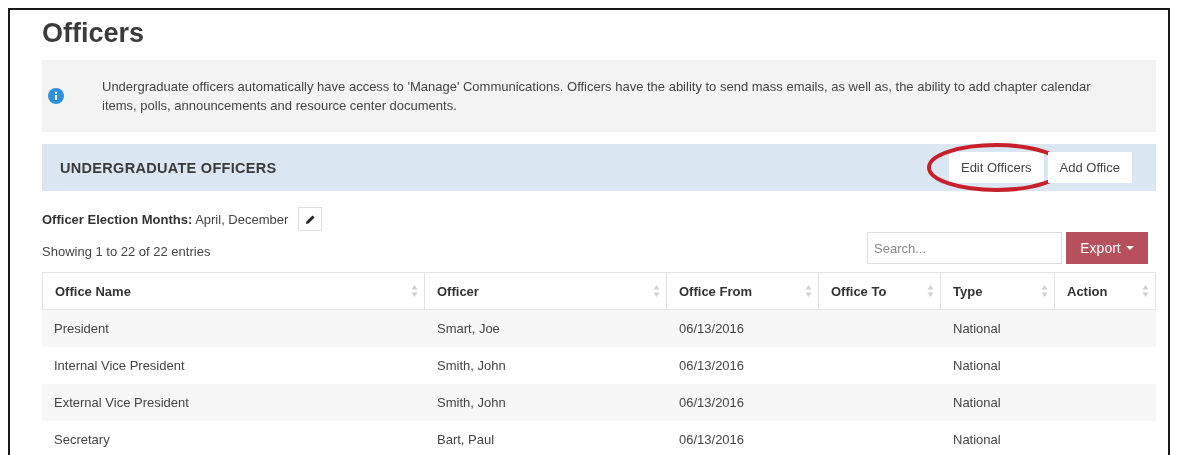  Describe the element at coordinates (126, 252) in the screenshot. I see `entries-info: Showing 1 to 22 of 22 entries` at that location.